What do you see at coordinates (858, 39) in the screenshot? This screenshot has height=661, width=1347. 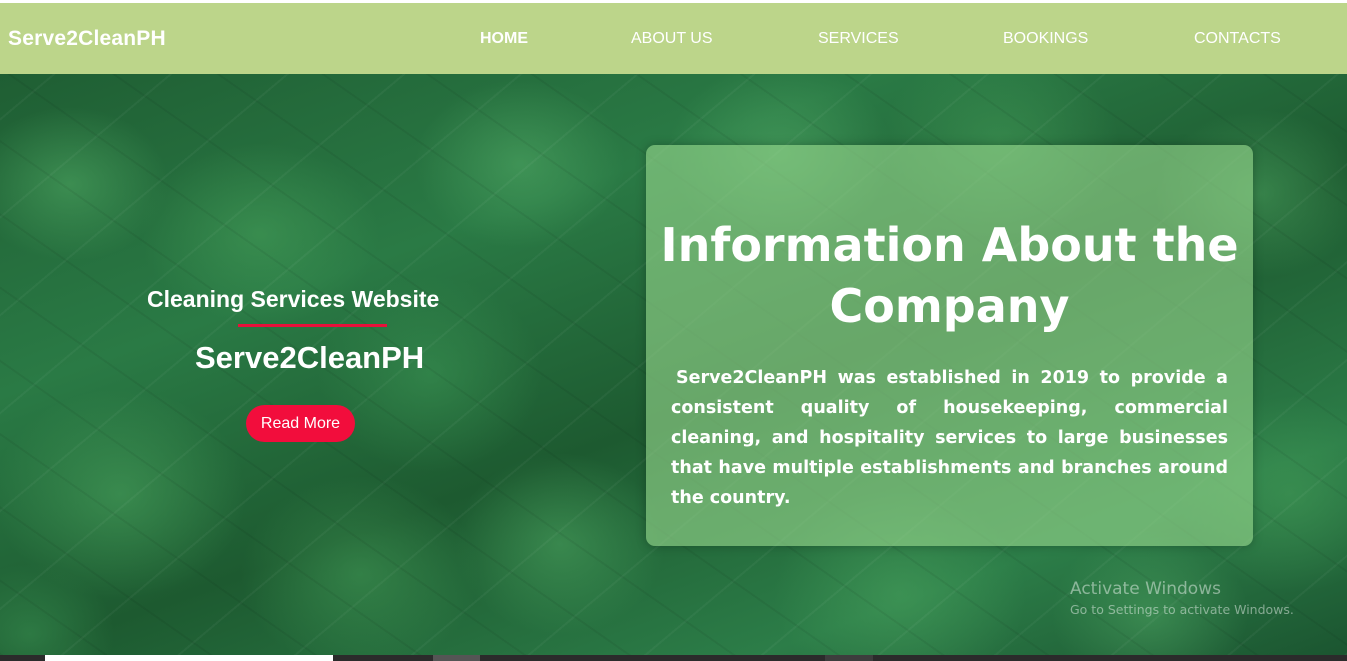 I see `nav-link-services: SERVICES` at bounding box center [858, 39].